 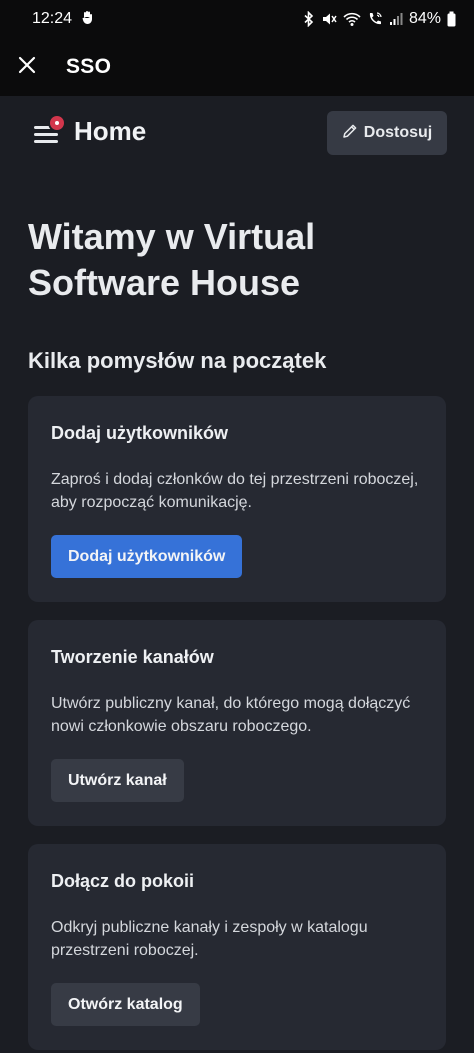 I want to click on customize-button: Dostosuj, so click(x=387, y=133).